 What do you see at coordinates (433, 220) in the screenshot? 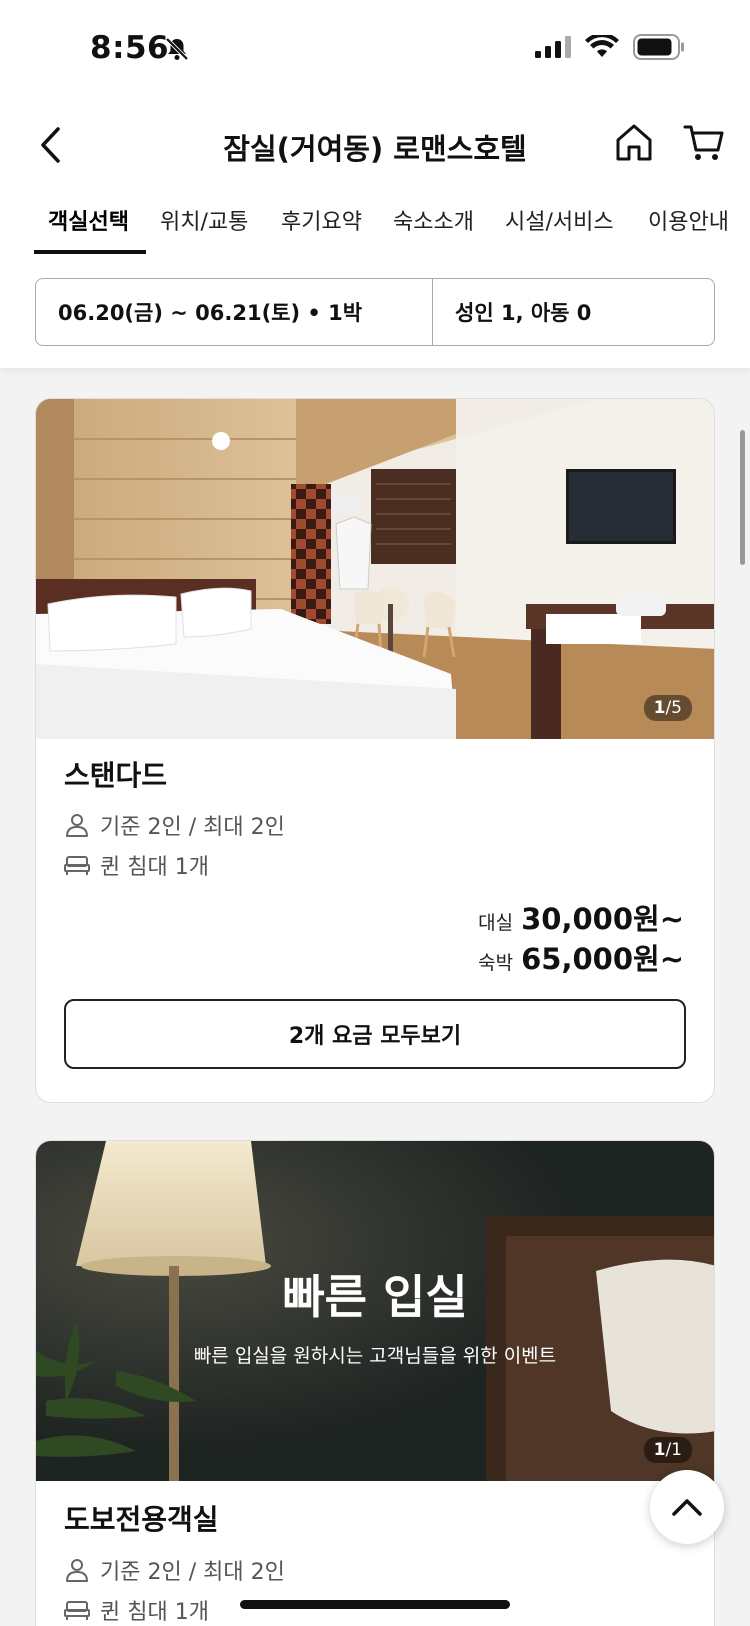
I see `tab-introduction: 숙소소개` at bounding box center [433, 220].